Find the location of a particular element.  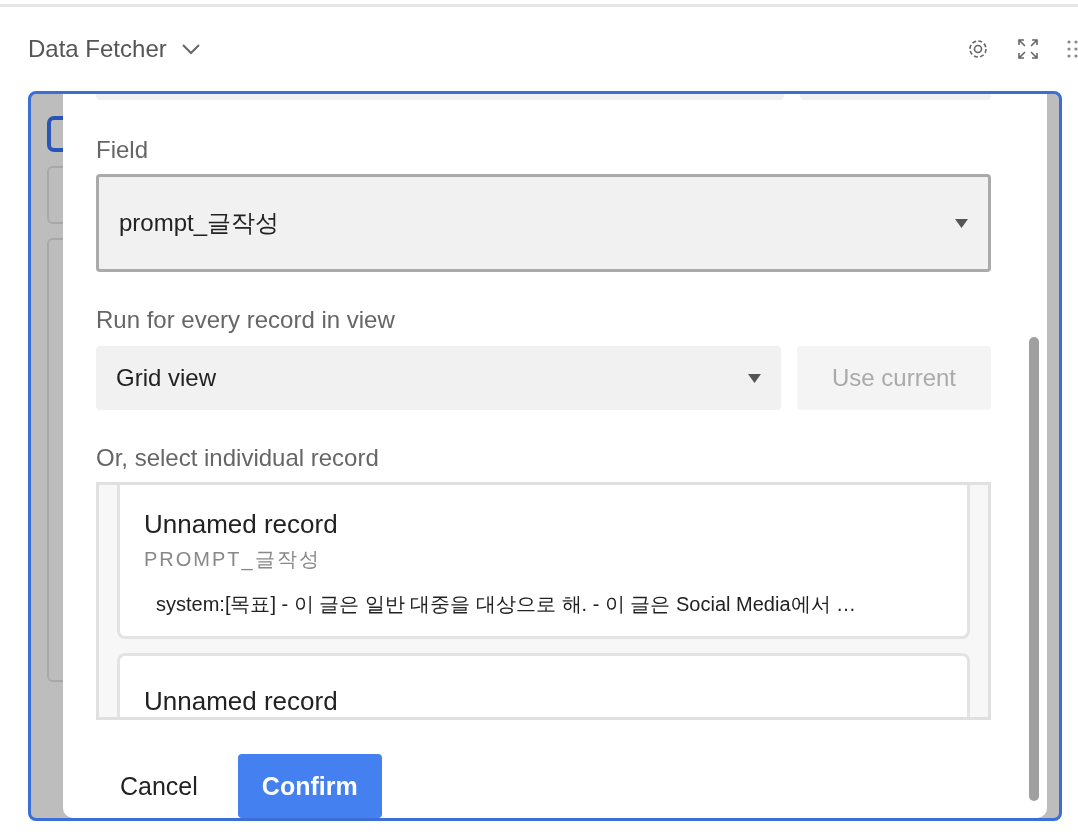

record-field-name: PROMPT_글작성 is located at coordinates (233, 560).